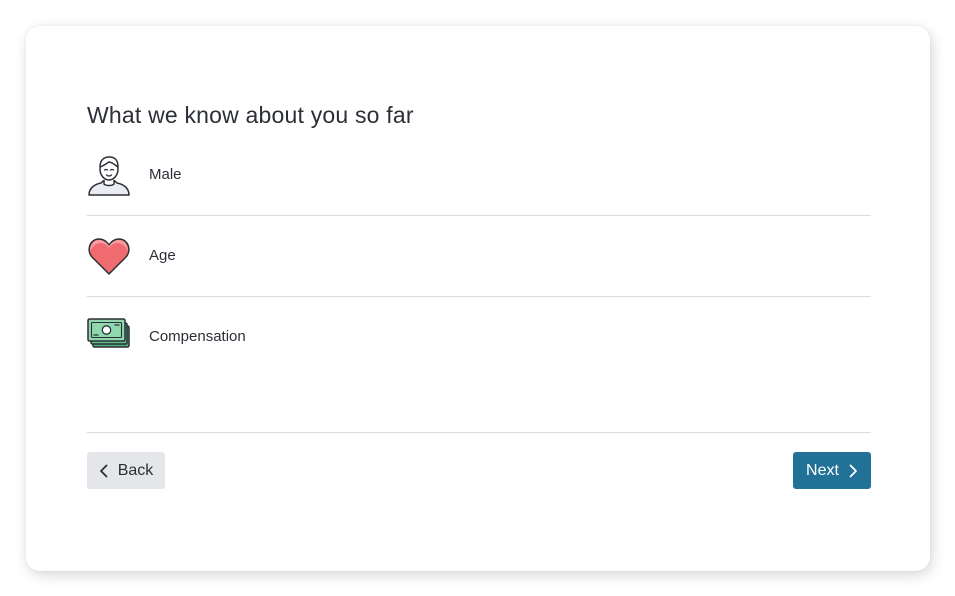 This screenshot has height=596, width=955. Describe the element at coordinates (109, 256) in the screenshot. I see `heart-icon` at that location.